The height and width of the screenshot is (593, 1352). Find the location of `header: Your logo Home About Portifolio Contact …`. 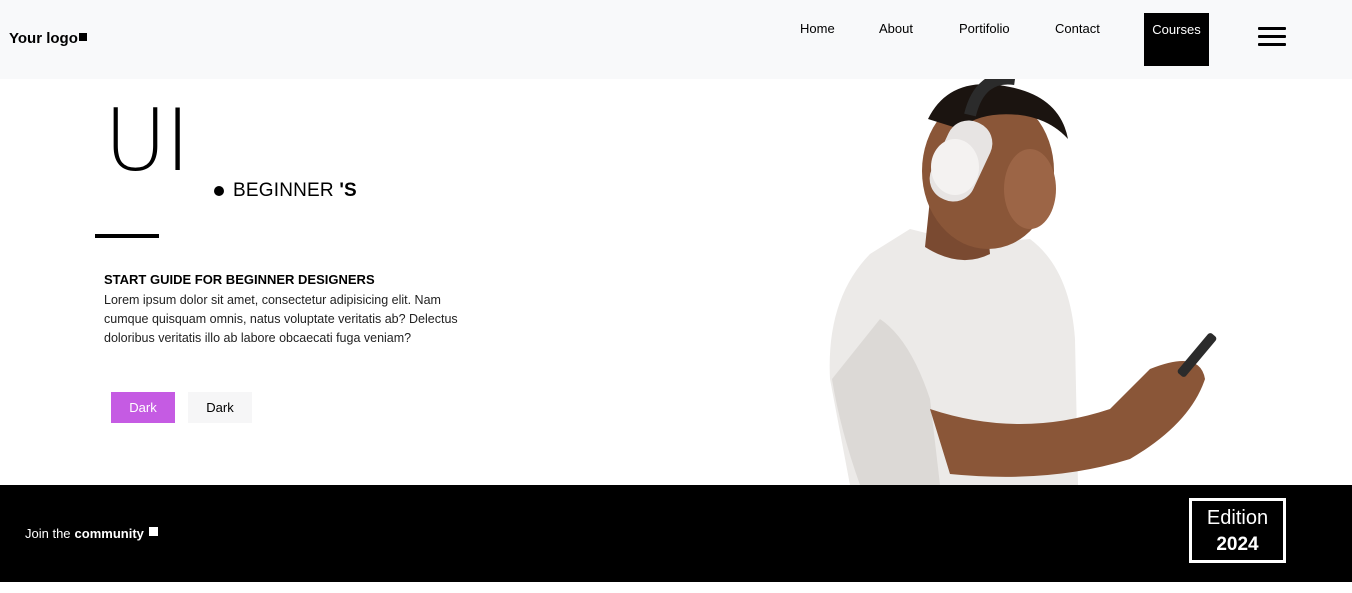

header: Your logo Home About Portifolio Contact … is located at coordinates (676, 39).